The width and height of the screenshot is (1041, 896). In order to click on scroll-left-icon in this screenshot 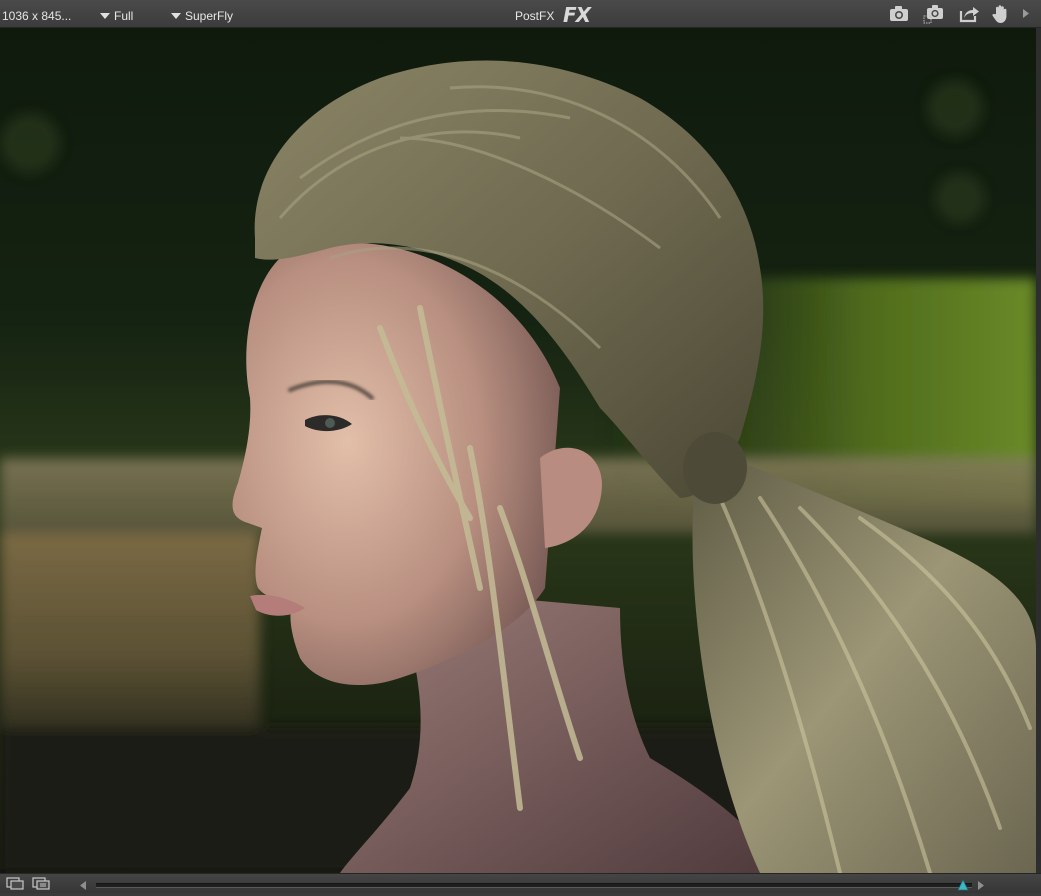, I will do `click(83, 884)`.